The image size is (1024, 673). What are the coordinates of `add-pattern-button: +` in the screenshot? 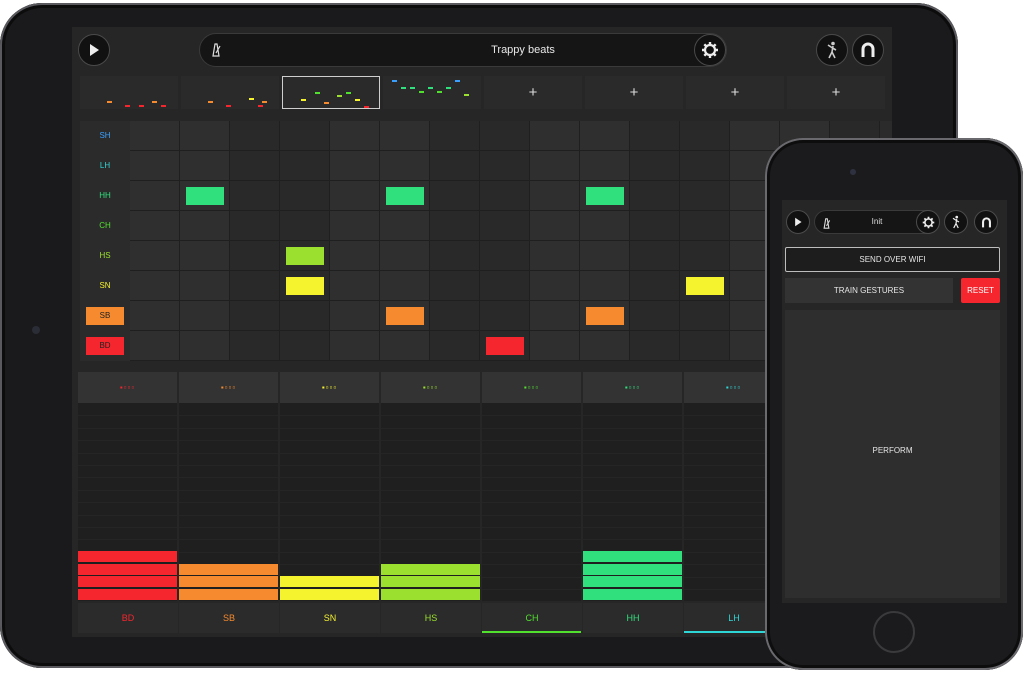 It's located at (533, 92).